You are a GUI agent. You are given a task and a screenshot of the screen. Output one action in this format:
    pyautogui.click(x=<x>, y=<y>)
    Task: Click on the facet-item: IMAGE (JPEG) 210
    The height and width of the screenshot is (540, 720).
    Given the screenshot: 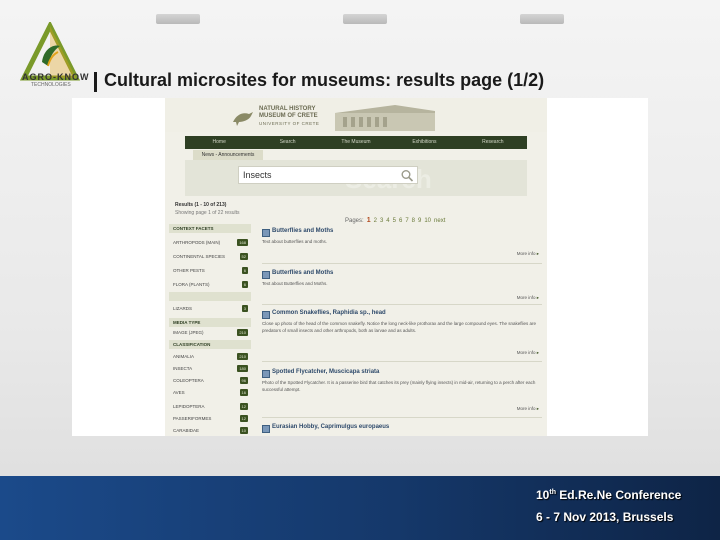 What is the action you would take?
    pyautogui.click(x=210, y=332)
    